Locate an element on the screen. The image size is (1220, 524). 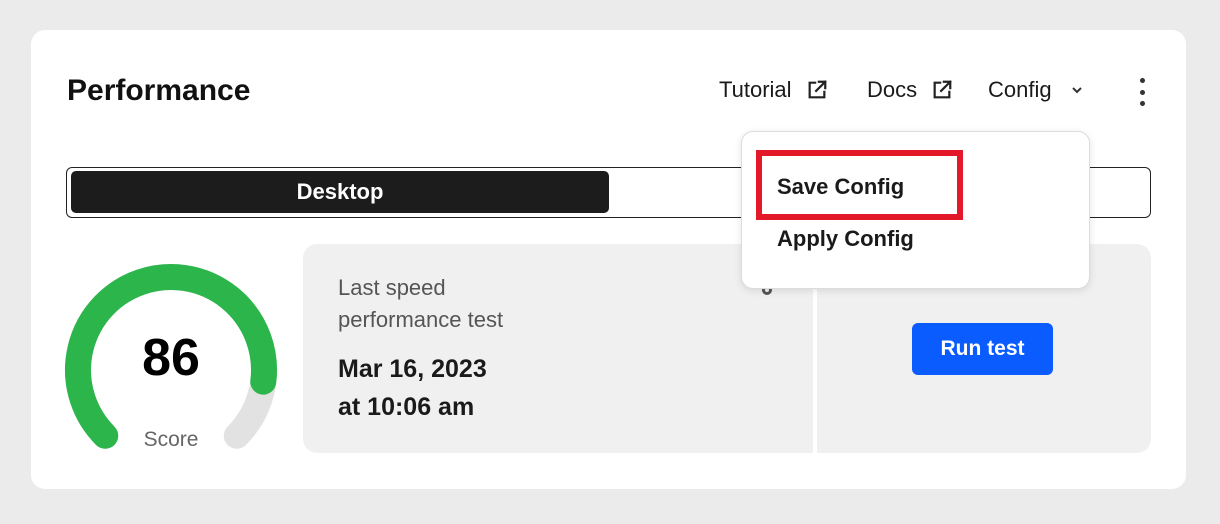
docs-link-label: Docs is located at coordinates (892, 89).